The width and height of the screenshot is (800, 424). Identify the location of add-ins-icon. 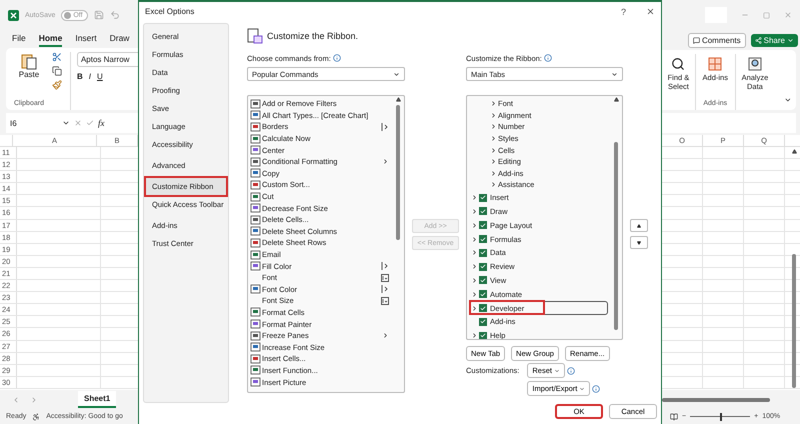
(715, 64).